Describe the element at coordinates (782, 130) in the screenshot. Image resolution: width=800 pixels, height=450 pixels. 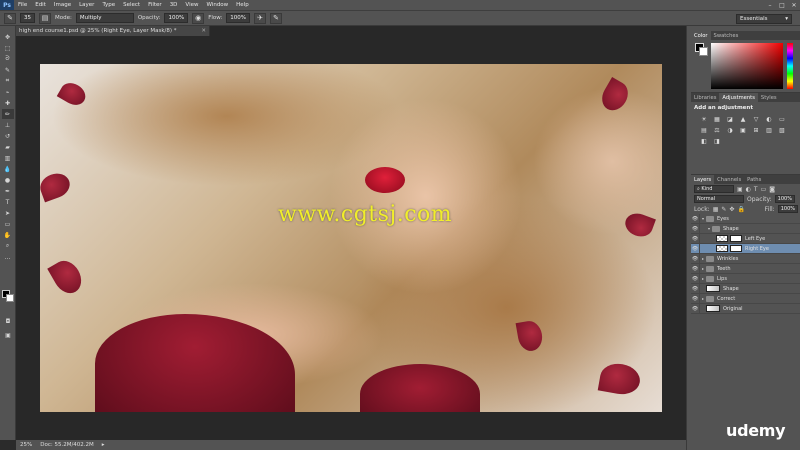
I see `threshold-icon: ▧` at that location.